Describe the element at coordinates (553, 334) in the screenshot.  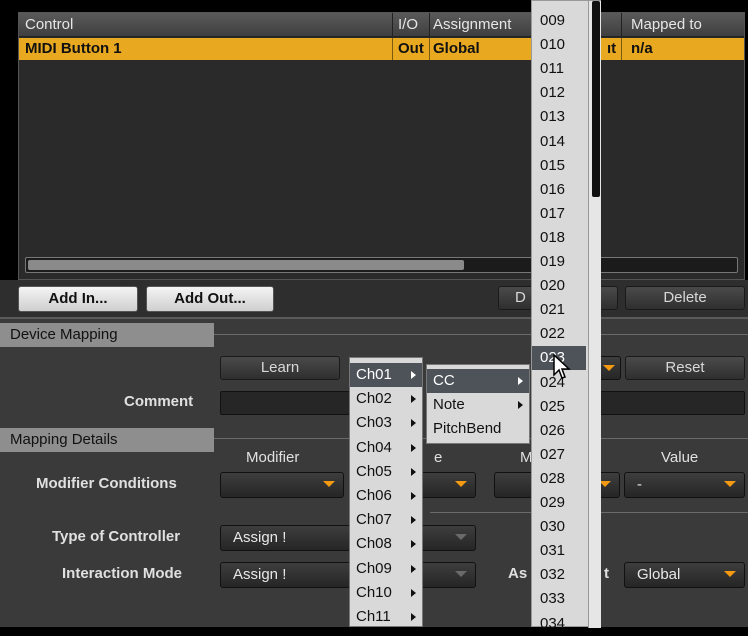
I see `number-list-item-label: 022` at that location.